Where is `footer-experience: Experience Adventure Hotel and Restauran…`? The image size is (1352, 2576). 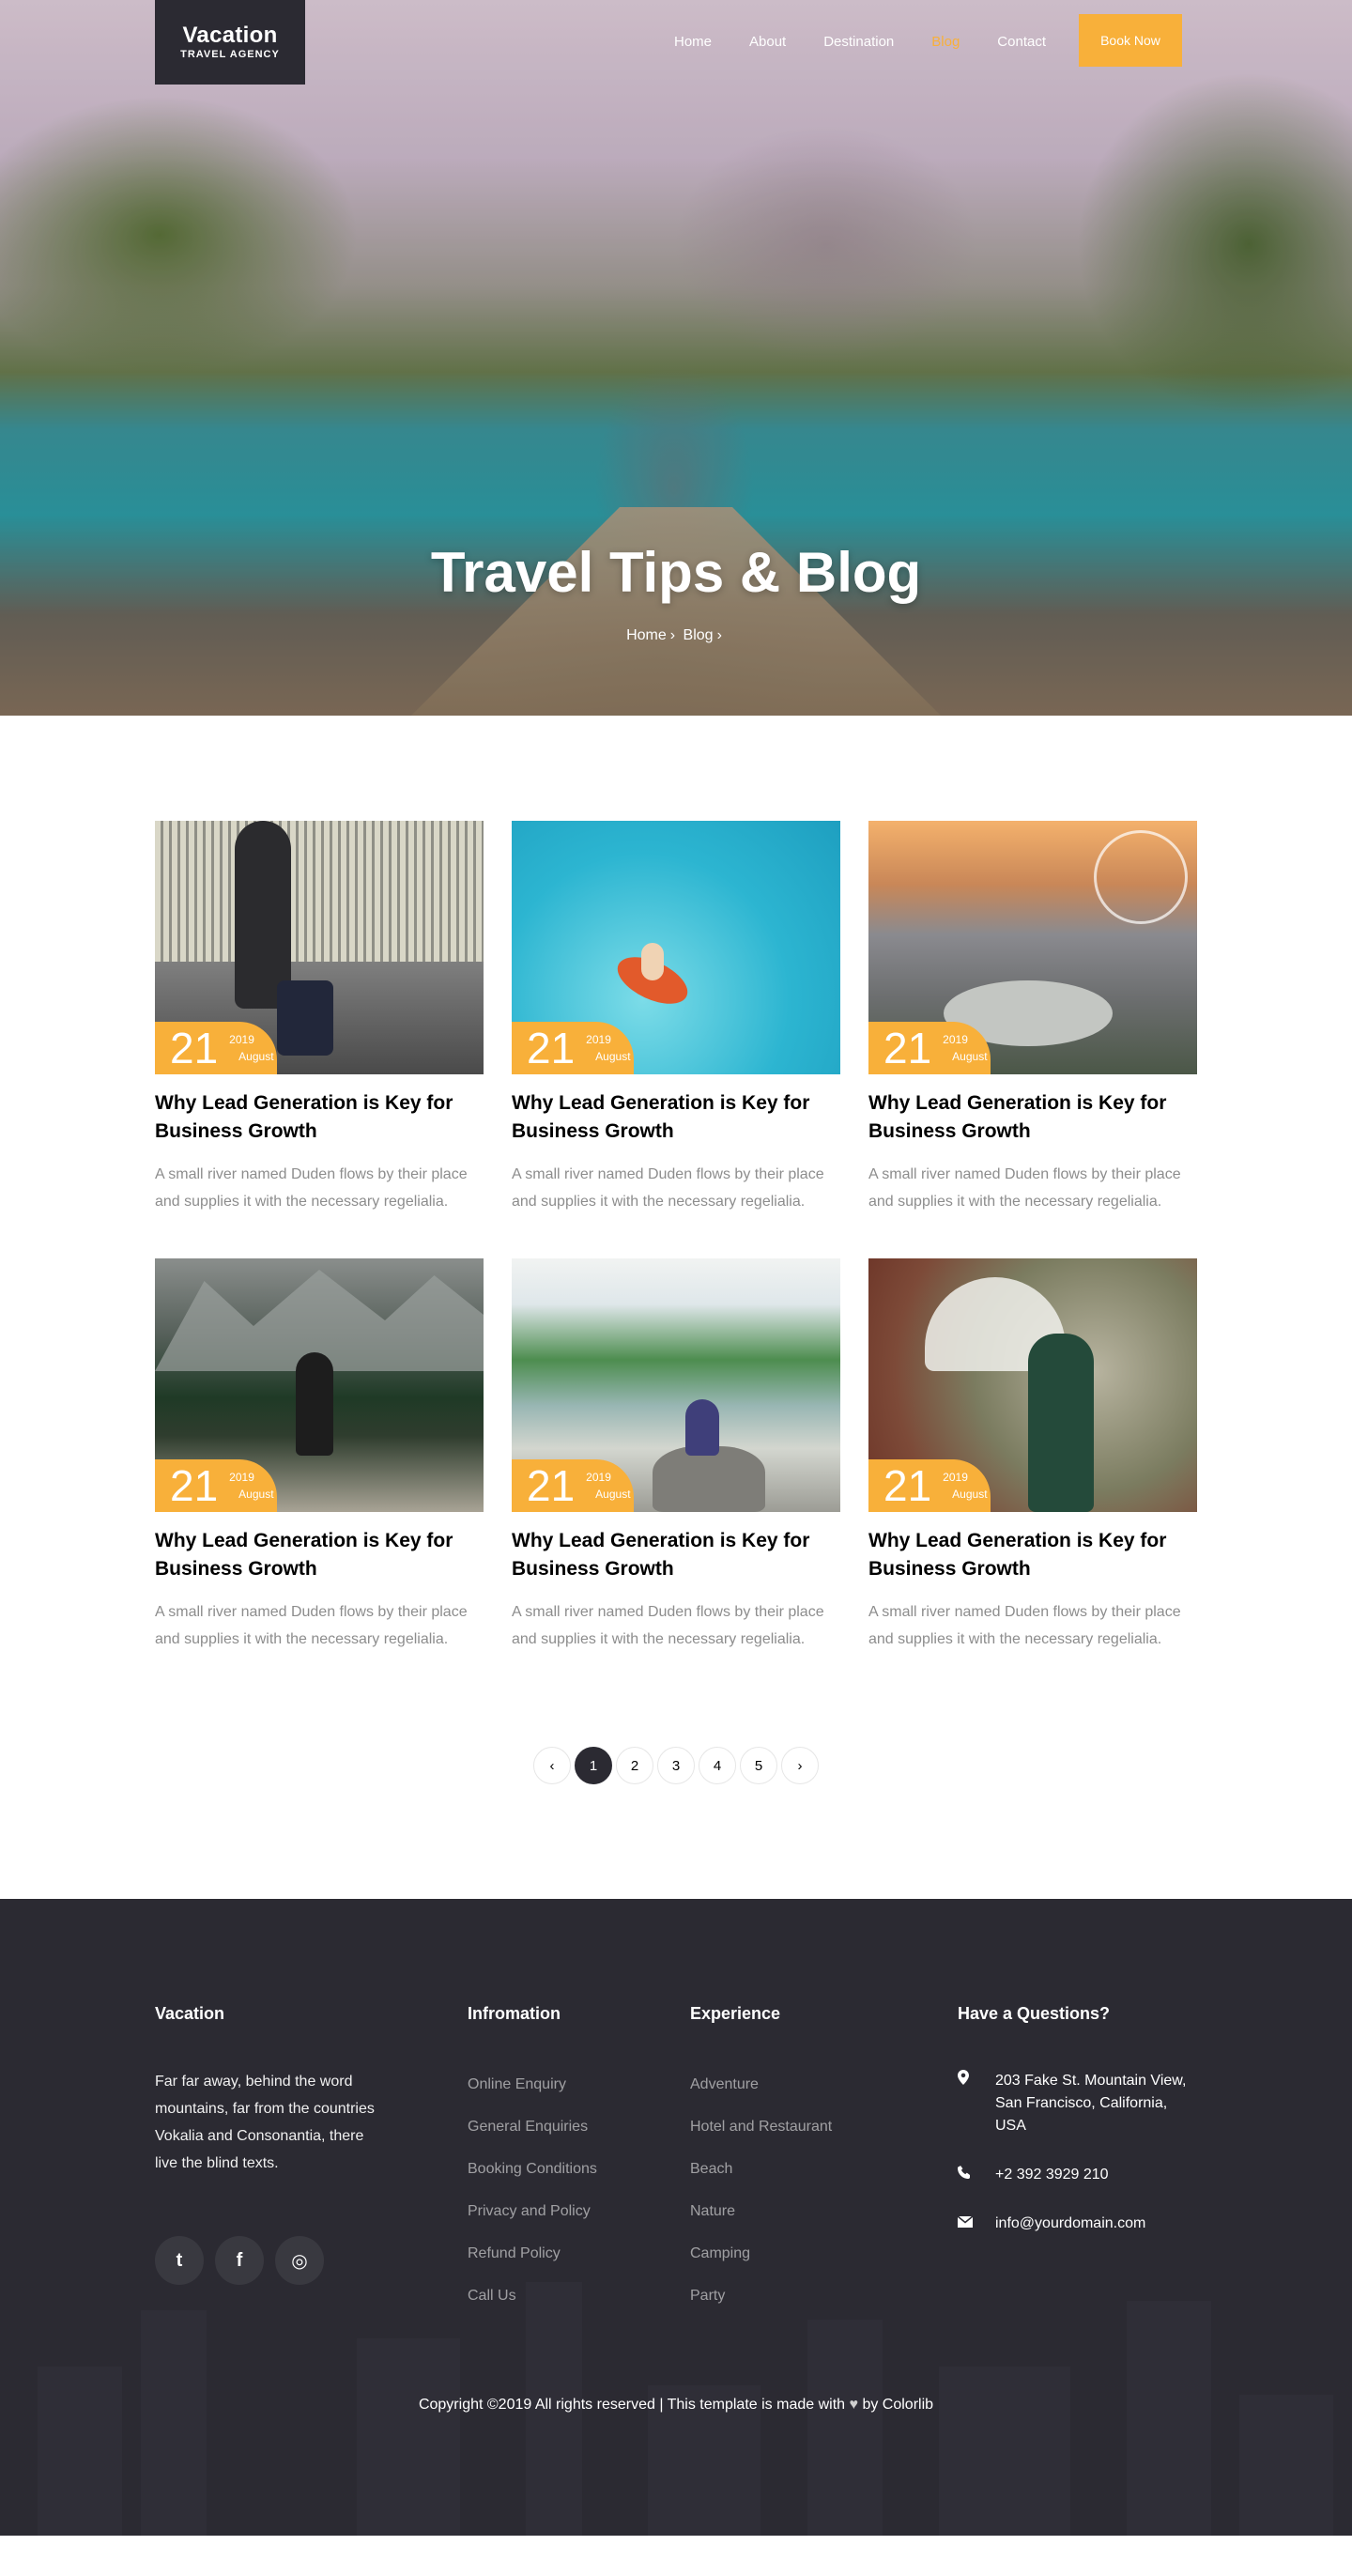 footer-experience: Experience Adventure Hotel and Restauran… is located at coordinates (794, 2166).